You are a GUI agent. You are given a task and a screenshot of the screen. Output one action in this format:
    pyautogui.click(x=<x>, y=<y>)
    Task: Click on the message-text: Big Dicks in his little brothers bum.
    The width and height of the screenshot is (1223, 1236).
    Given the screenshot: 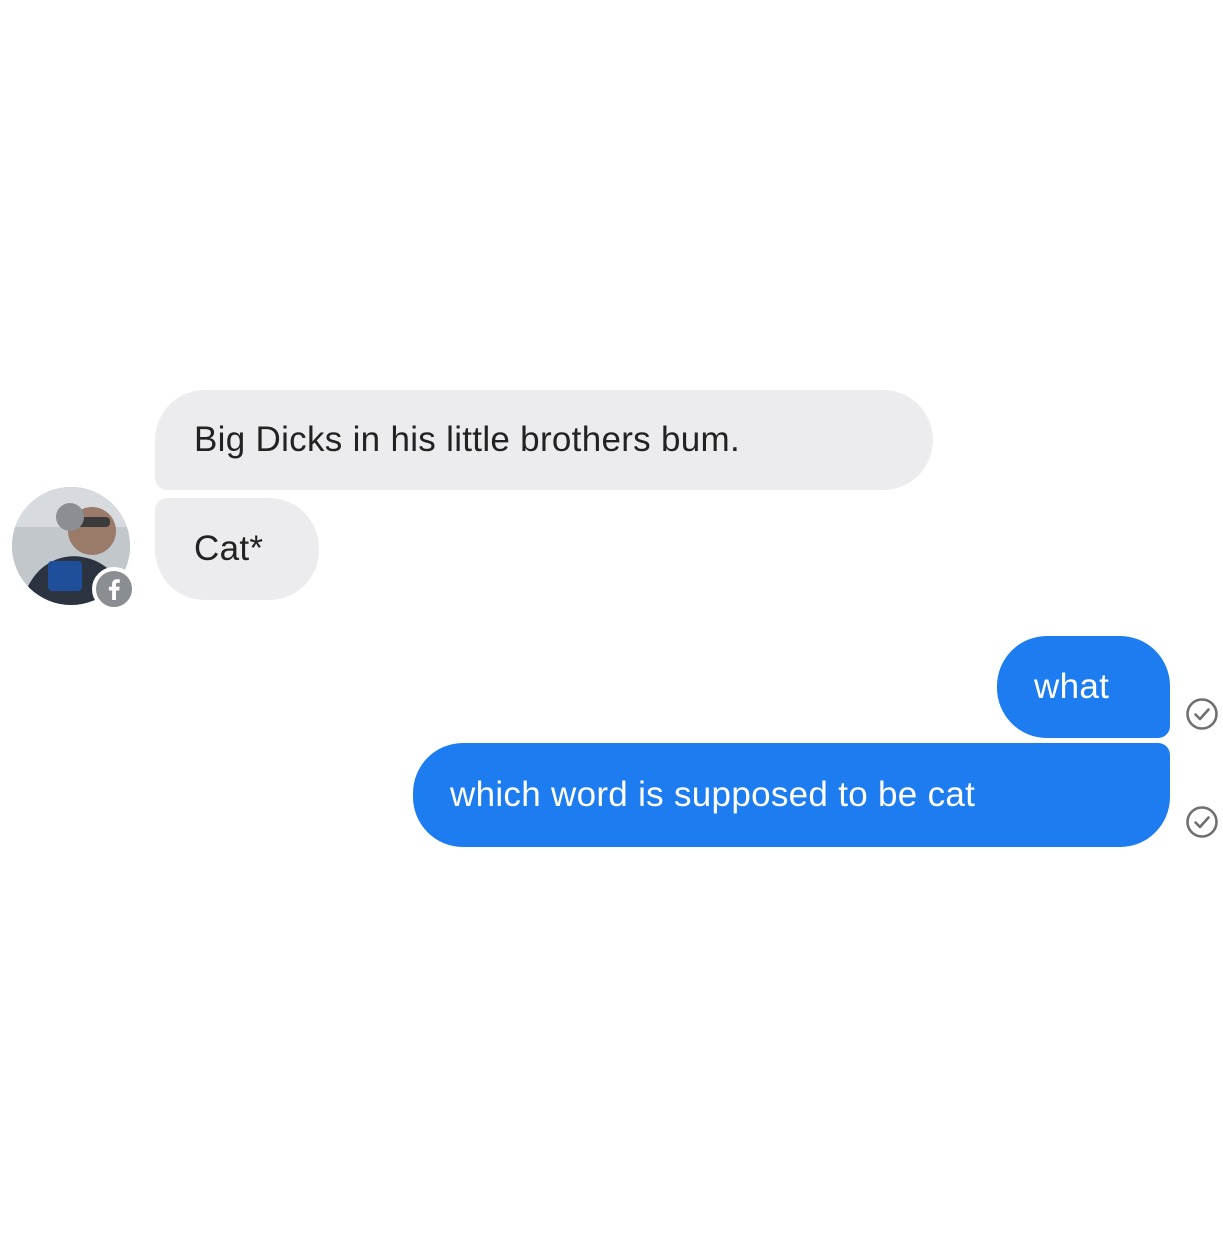 What is the action you would take?
    pyautogui.click(x=467, y=439)
    